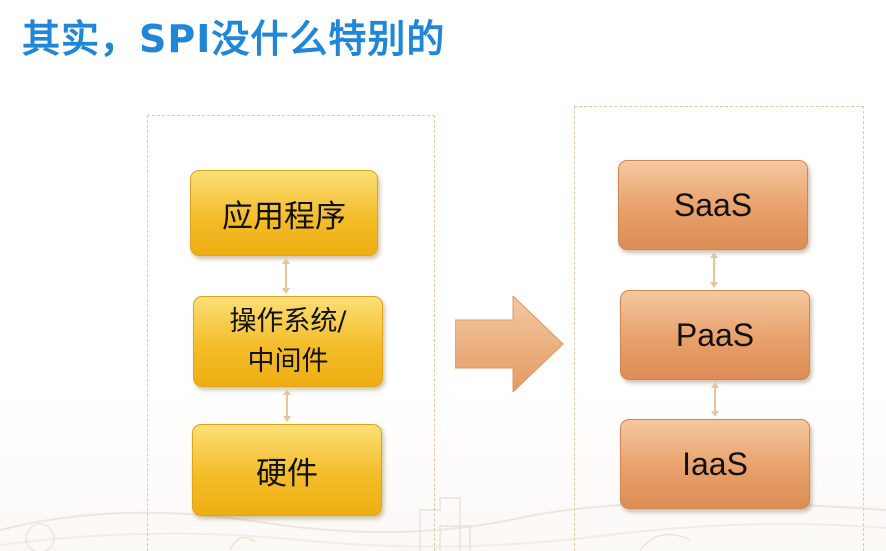 The image size is (886, 551). I want to click on iaas-label: IaaS, so click(715, 463).